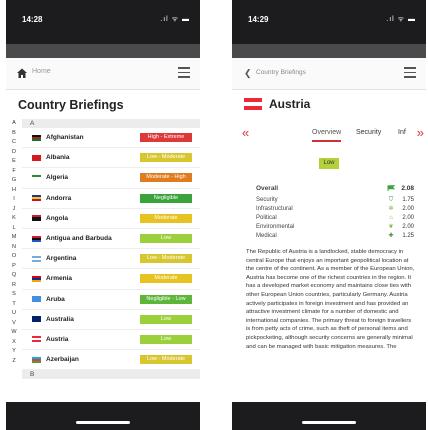 The image size is (428, 430). I want to click on tab-prev-button: «, so click(245, 132).